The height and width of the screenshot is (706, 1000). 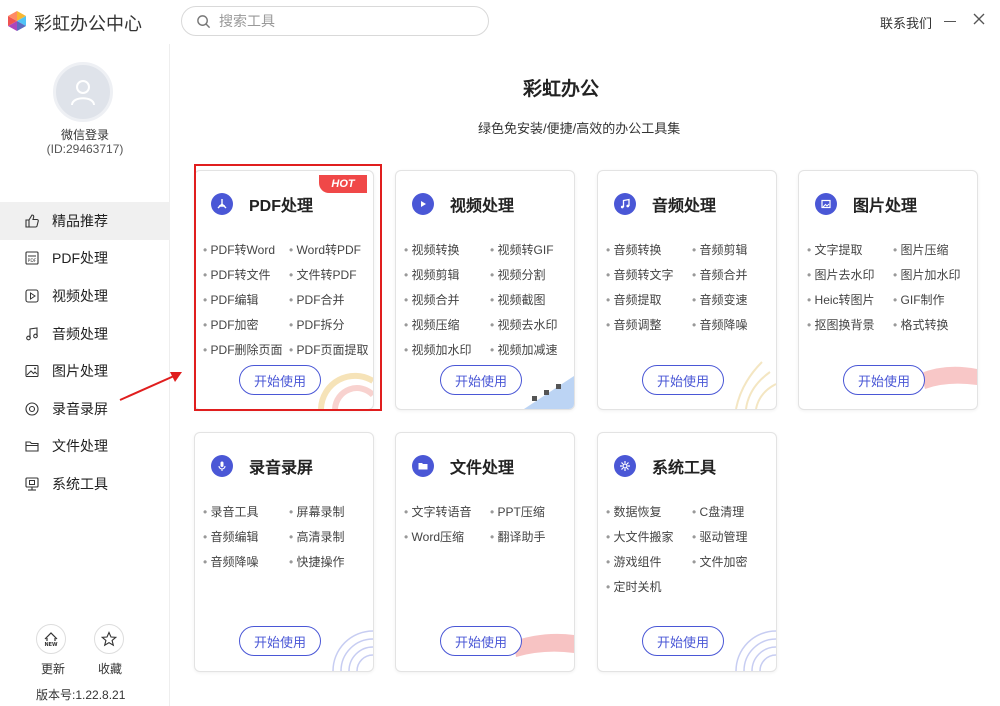 What do you see at coordinates (80, 258) in the screenshot?
I see `sidebar-item-label: PDF处理` at bounding box center [80, 258].